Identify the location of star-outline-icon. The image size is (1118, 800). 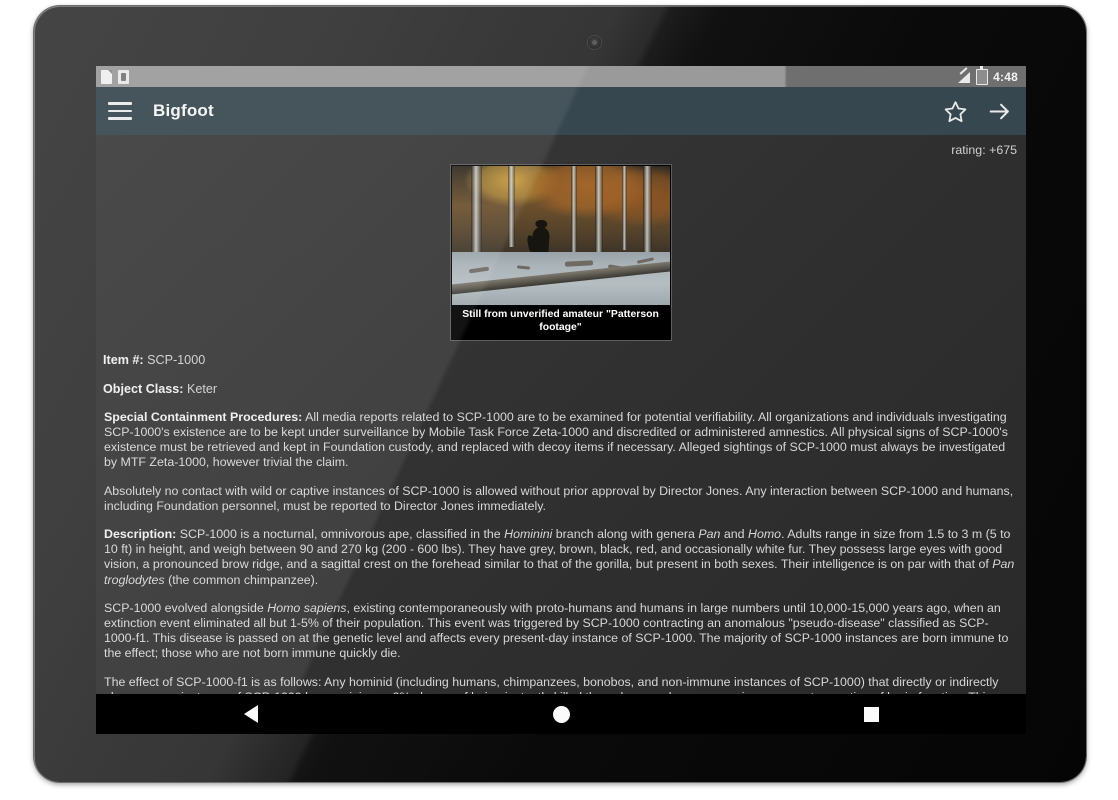
(955, 111).